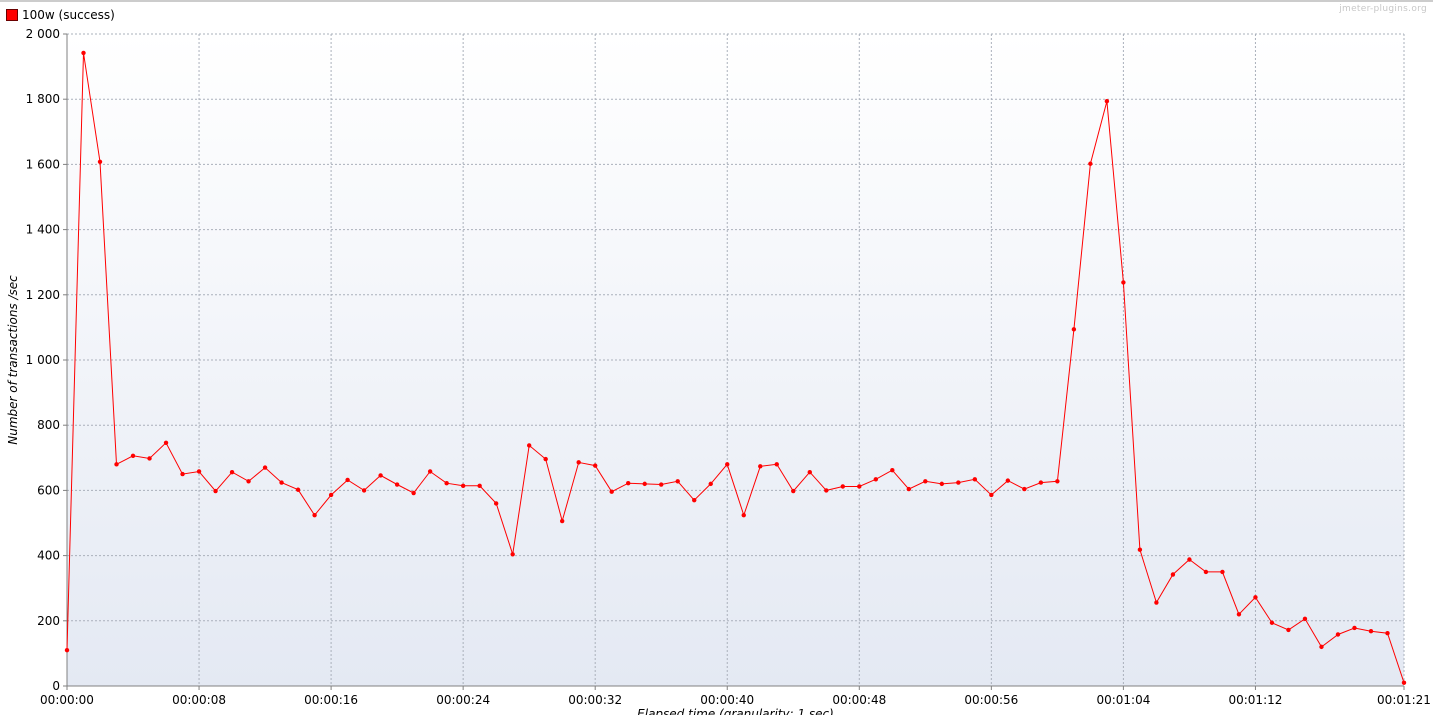 This screenshot has height=719, width=1433. I want to click on y-tick-label: 0, so click(56, 686).